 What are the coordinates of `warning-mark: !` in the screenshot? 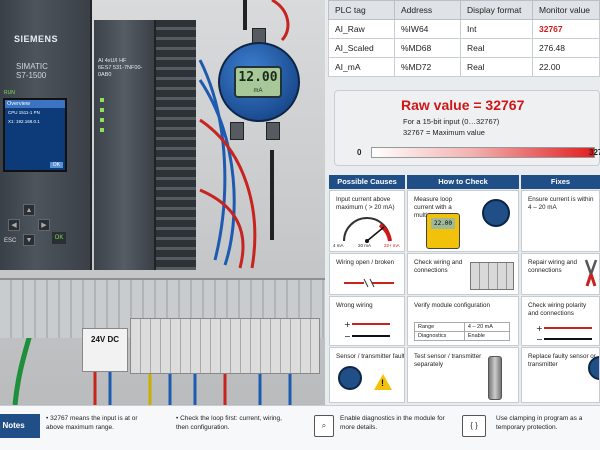 It's located at (382, 383).